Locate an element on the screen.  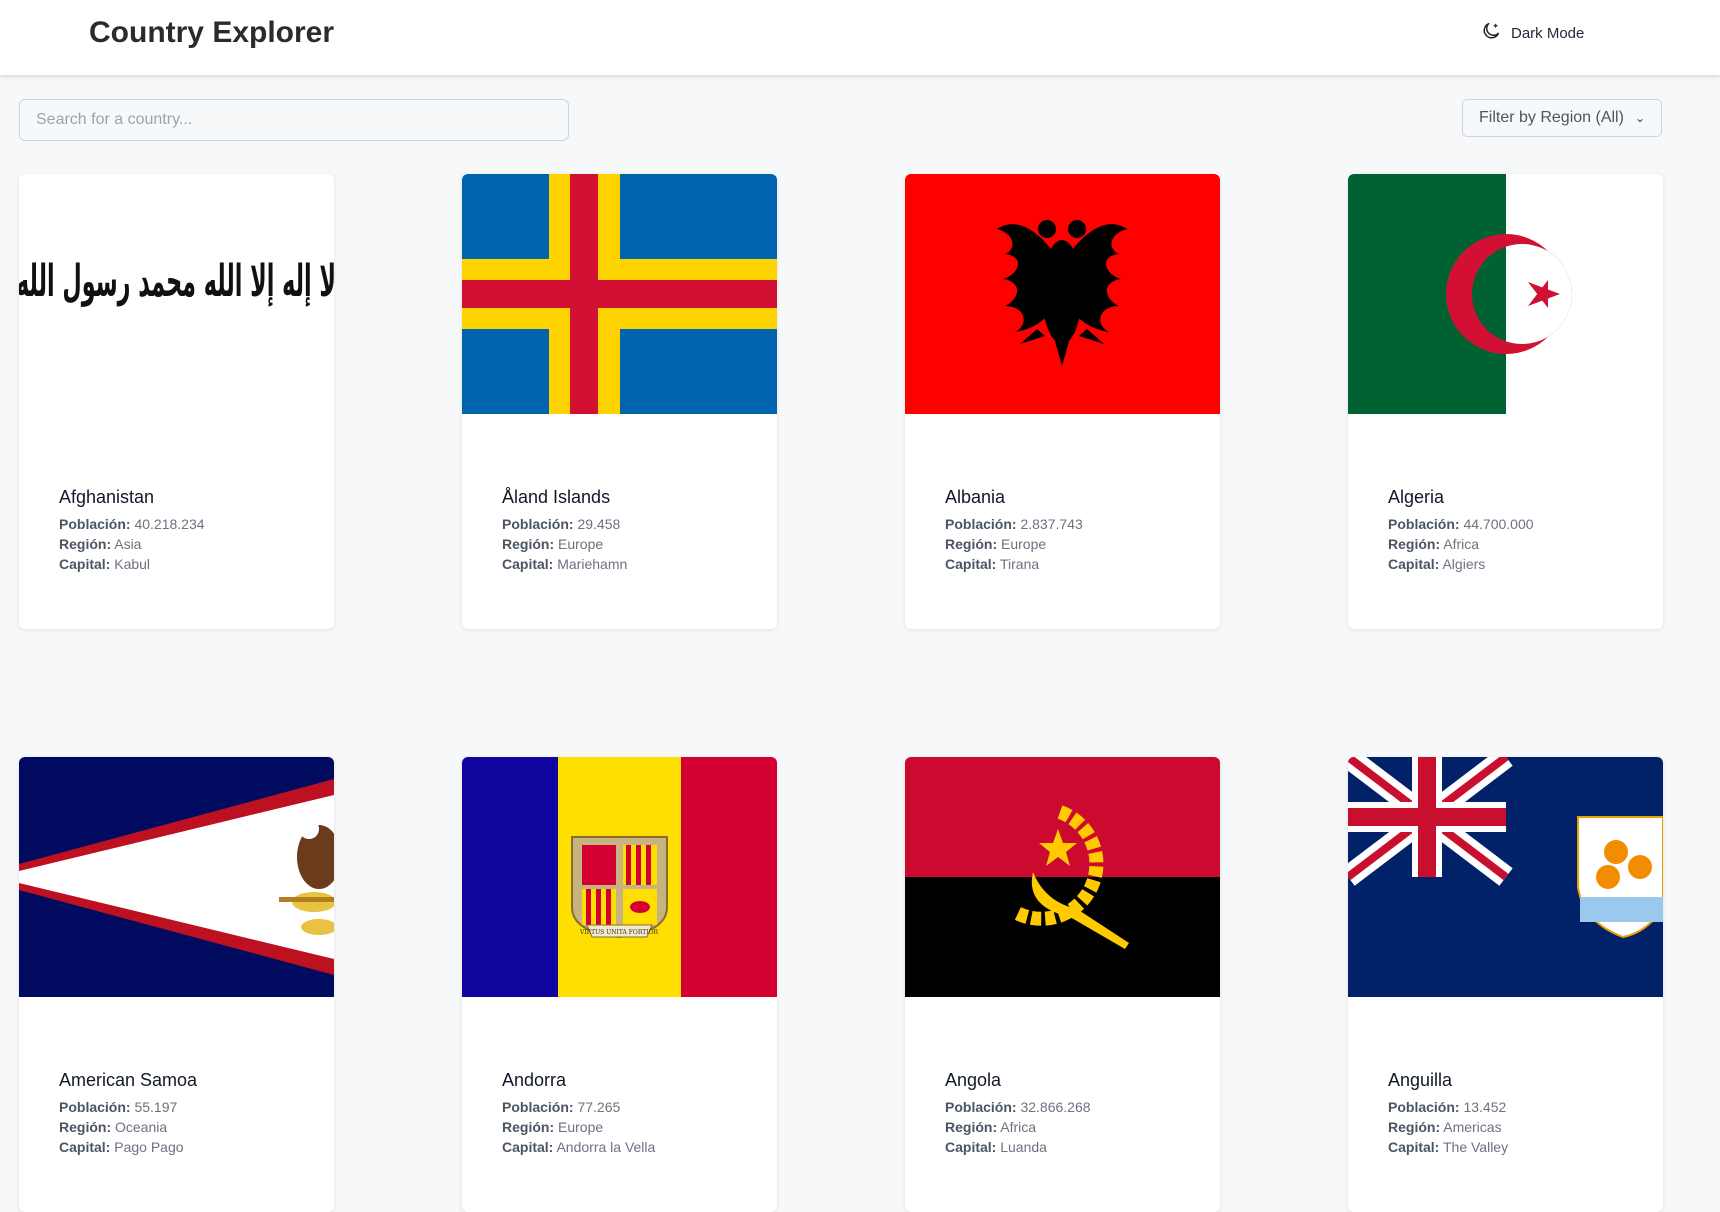
region-filter-label: Filter by Region (All) is located at coordinates (1551, 117).